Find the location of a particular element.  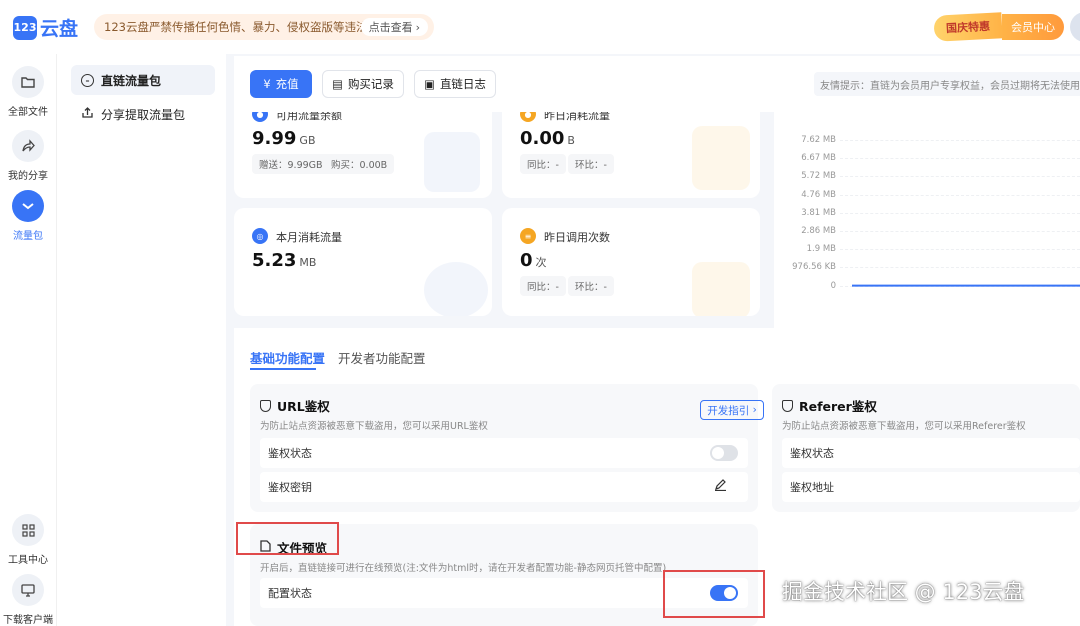

rail-label: 我的分享 is located at coordinates (28, 176).